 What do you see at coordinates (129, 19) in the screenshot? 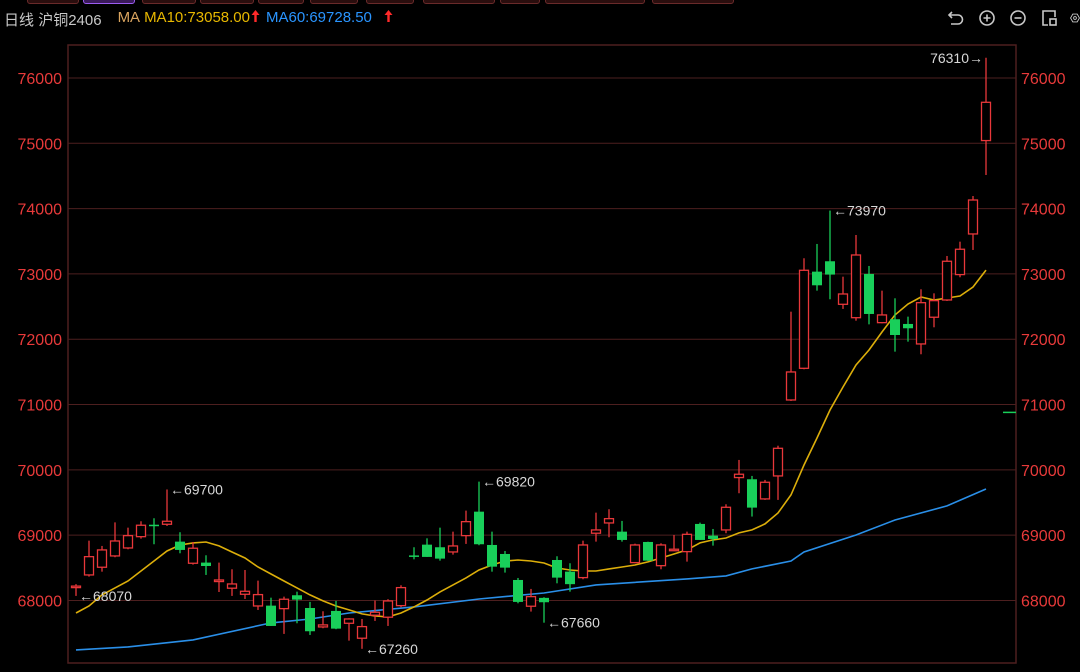
I see `ma-label: MA` at bounding box center [129, 19].